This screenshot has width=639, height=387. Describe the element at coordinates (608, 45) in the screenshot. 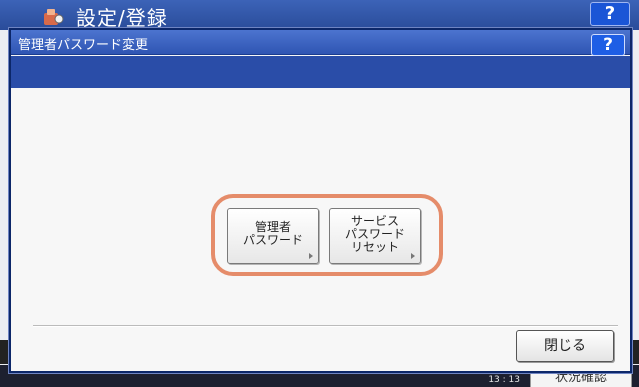

I see `dialog-help-button: ?` at that location.